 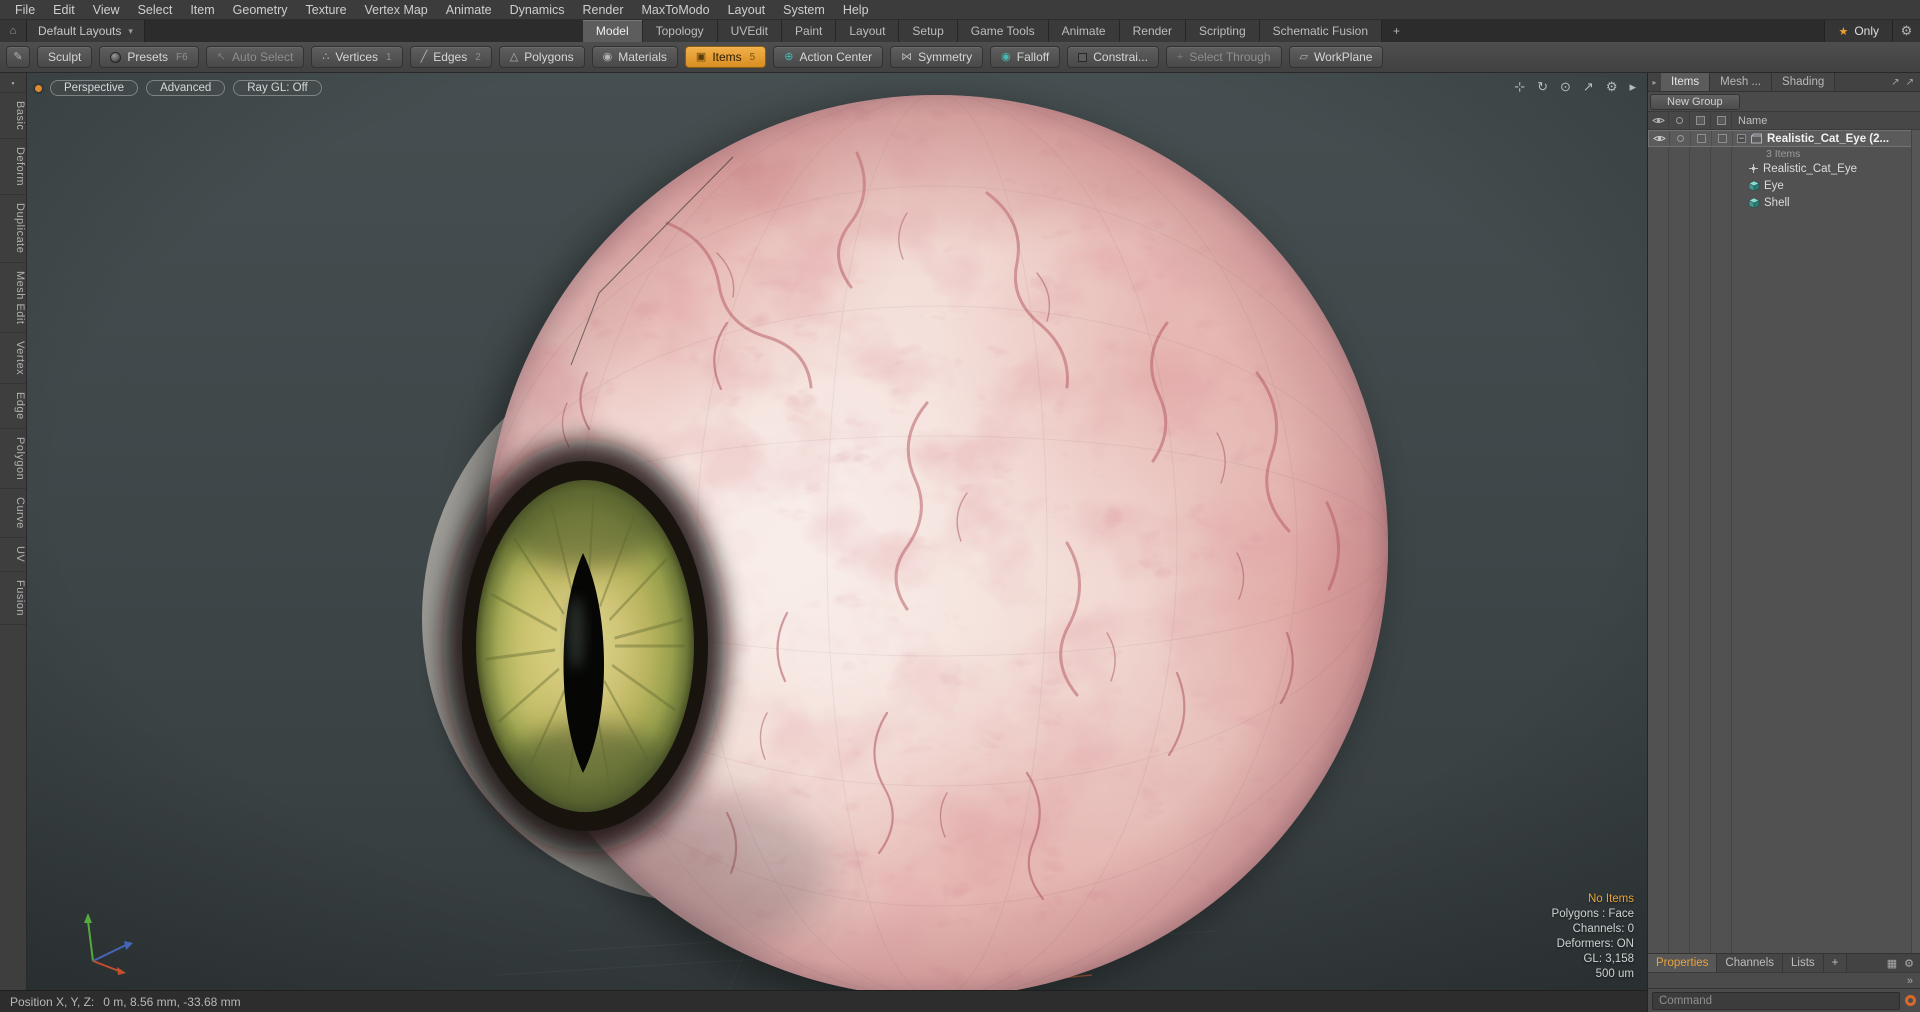 What do you see at coordinates (18, 57) in the screenshot?
I see `pencil-tool-button: ✎` at bounding box center [18, 57].